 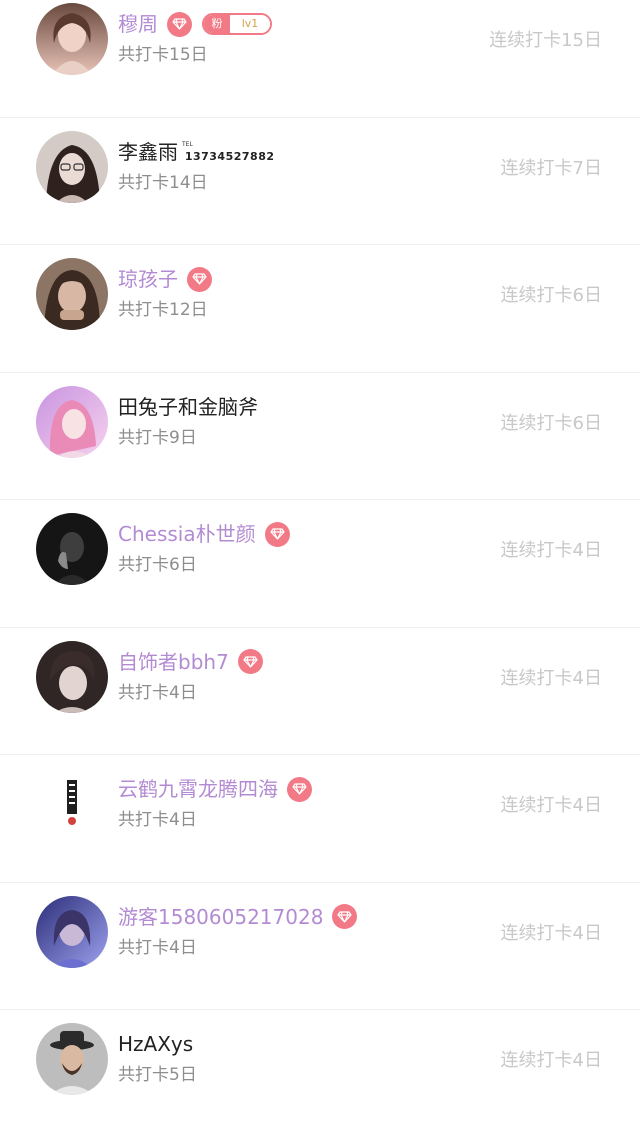 What do you see at coordinates (320, 946) in the screenshot?
I see `list-item: 游客1580605217028 共打卡4日 连续打卡4日` at bounding box center [320, 946].